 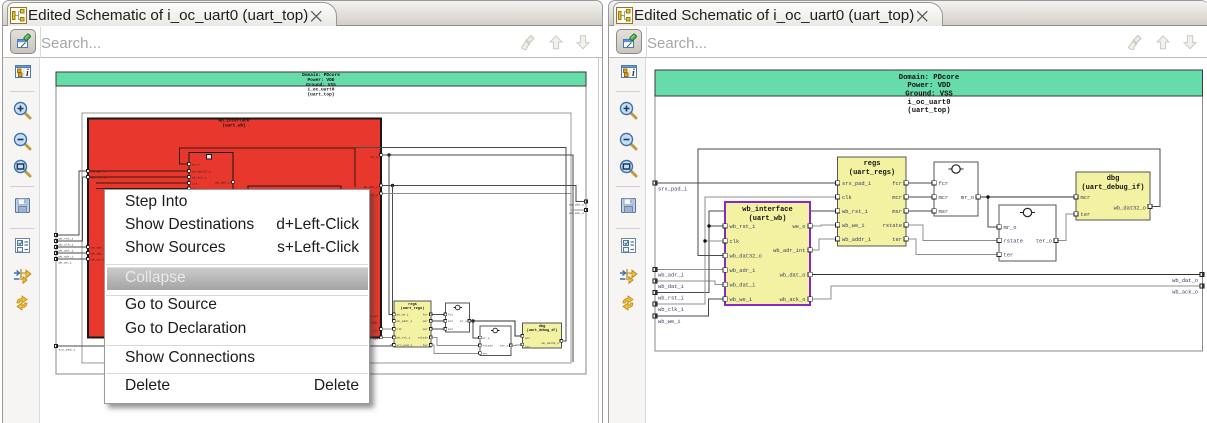 What do you see at coordinates (27, 73) in the screenshot?
I see `svg-text: i` at bounding box center [27, 73].